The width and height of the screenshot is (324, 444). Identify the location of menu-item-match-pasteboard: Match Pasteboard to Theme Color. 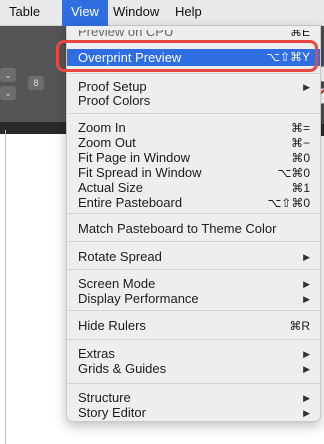
(193, 229).